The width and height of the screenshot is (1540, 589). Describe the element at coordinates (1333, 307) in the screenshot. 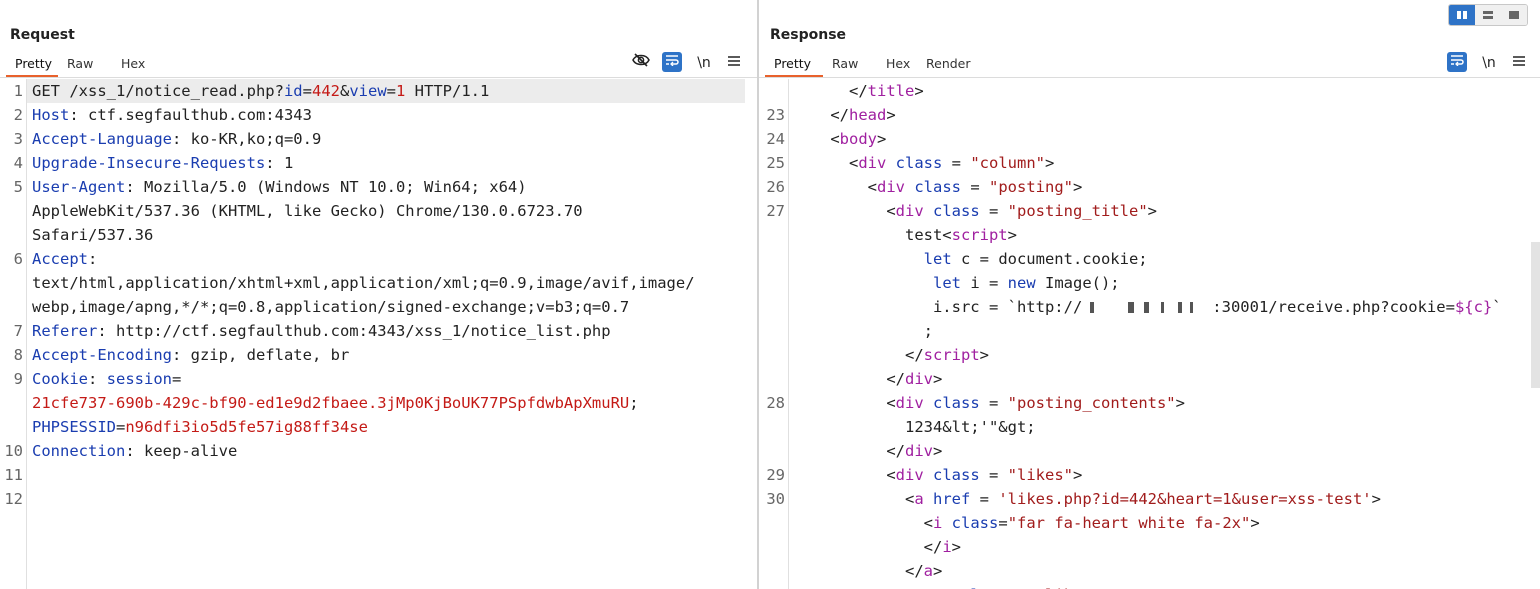

I see `code-token: :30001/receive.php?cookie=` at that location.